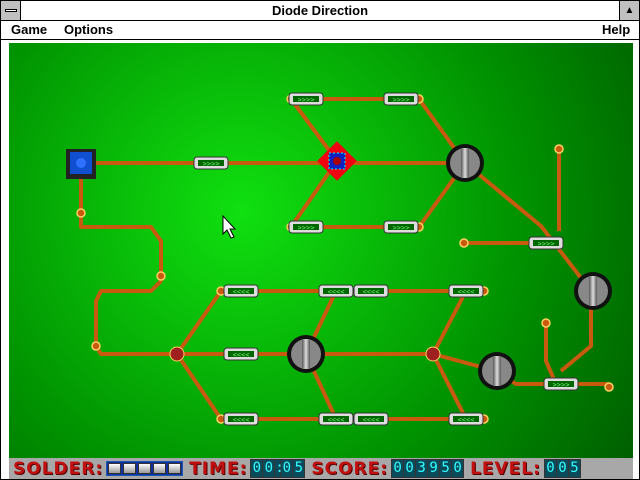 Image resolution: width=640 pixels, height=480 pixels. Describe the element at coordinates (505, 468) in the screenshot. I see `level-label: LEVEL:` at that location.